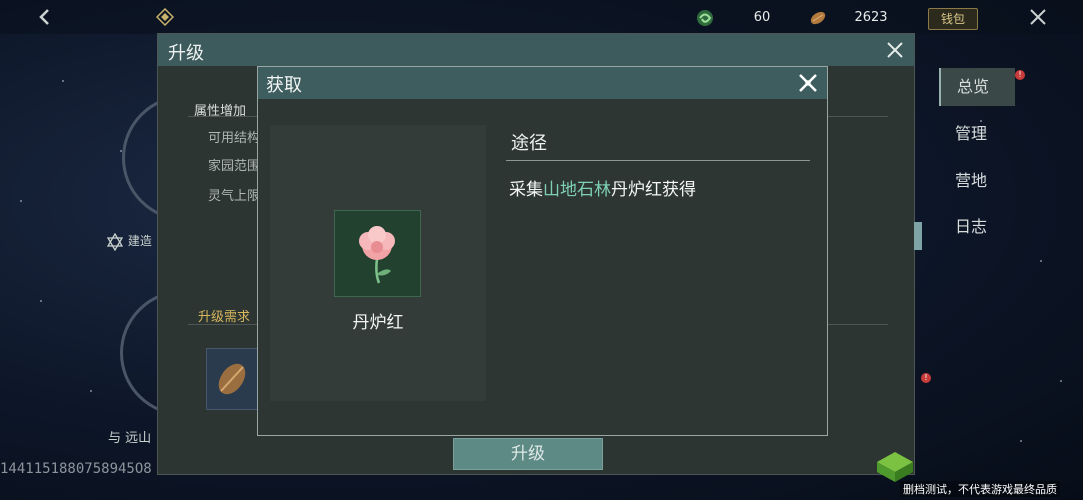 This screenshot has height=500, width=1083. Describe the element at coordinates (378, 323) in the screenshot. I see `item-name: 丹炉红` at that location.